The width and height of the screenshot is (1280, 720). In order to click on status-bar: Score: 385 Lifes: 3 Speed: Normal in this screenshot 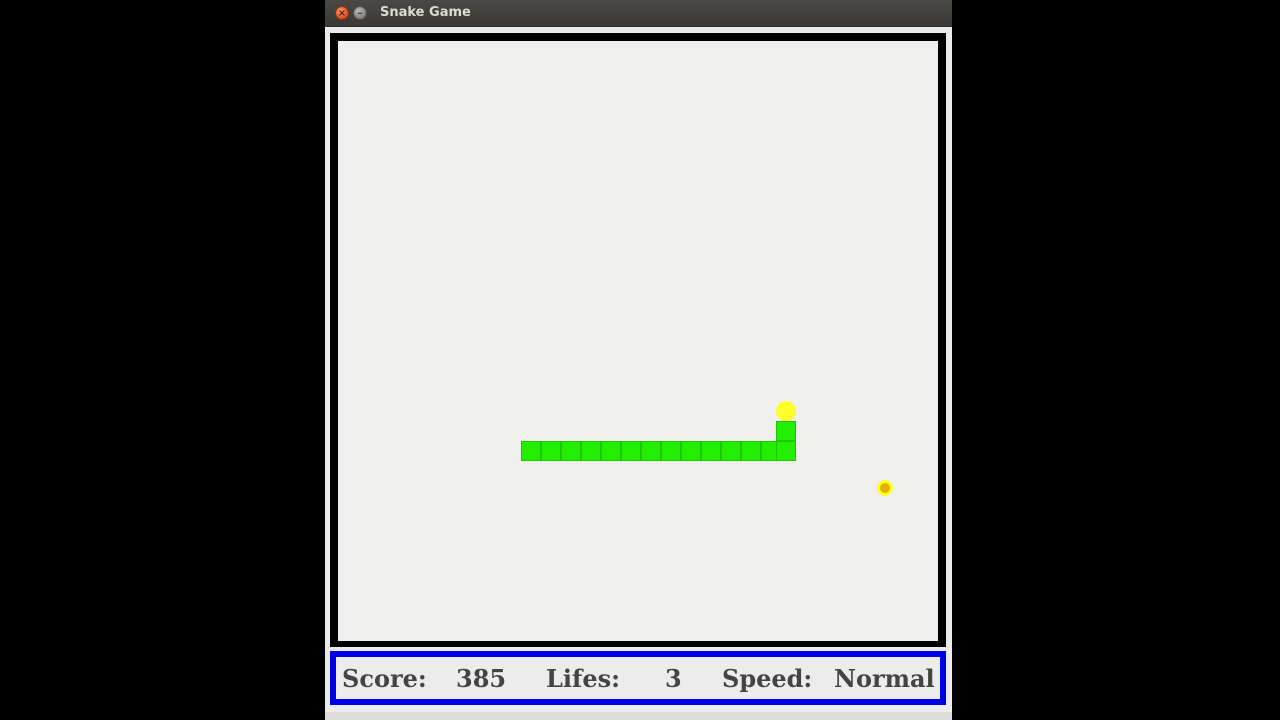, I will do `click(638, 678)`.